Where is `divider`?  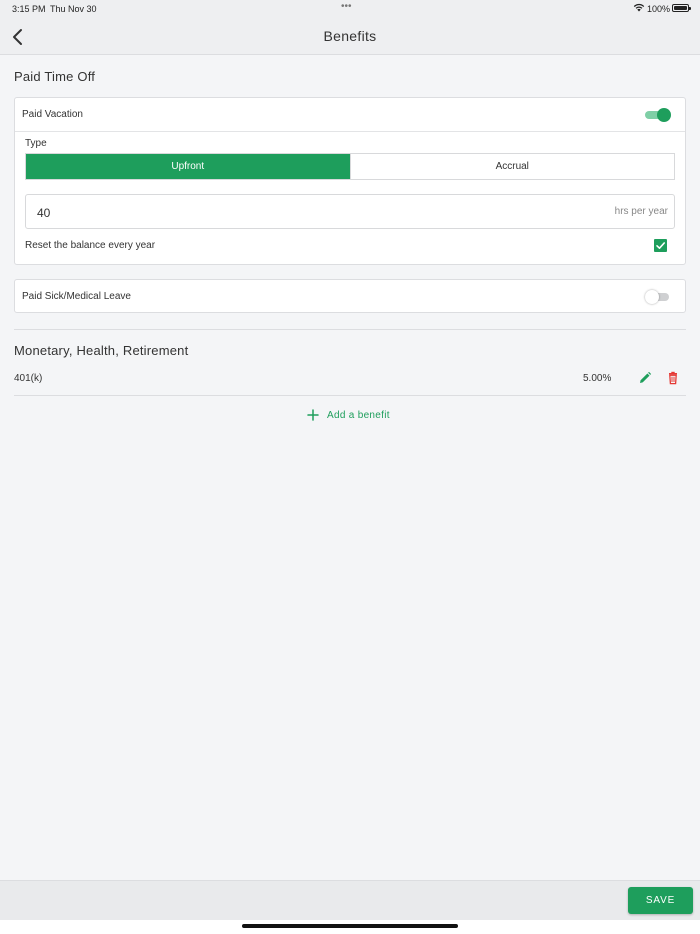
divider is located at coordinates (350, 131).